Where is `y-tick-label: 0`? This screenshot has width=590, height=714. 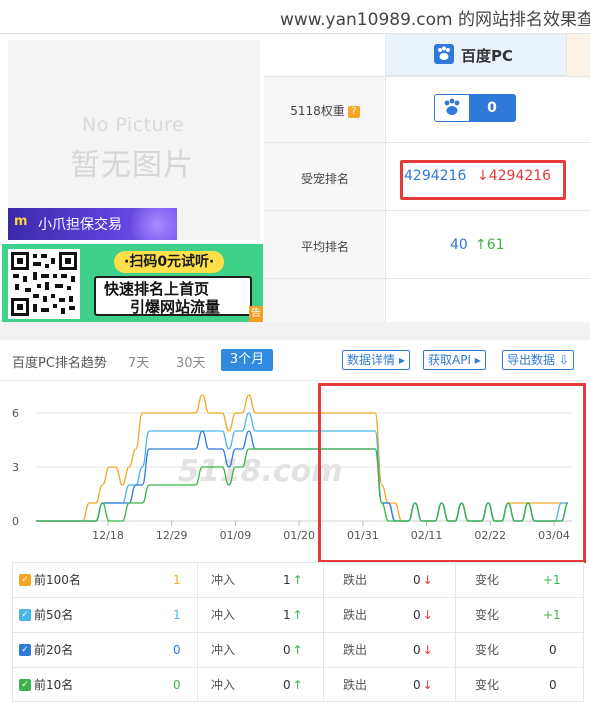 y-tick-label: 0 is located at coordinates (15, 521).